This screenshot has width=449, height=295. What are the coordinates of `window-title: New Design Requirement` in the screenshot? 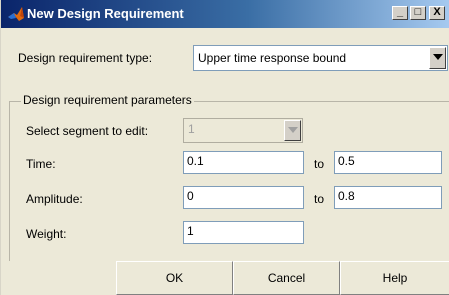 It's located at (105, 13).